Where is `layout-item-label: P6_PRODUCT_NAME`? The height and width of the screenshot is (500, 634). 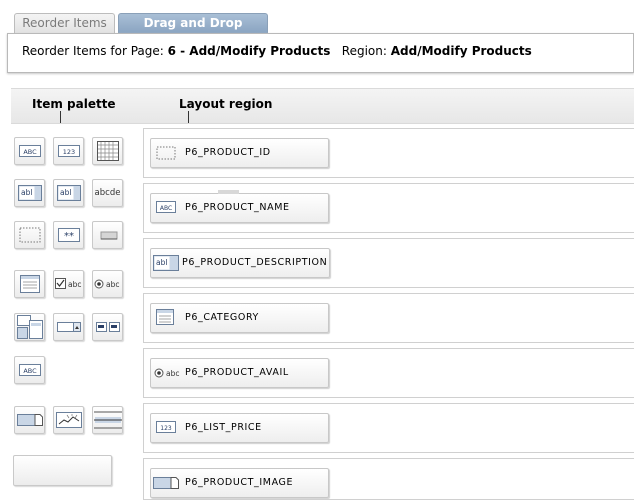 layout-item-label: P6_PRODUCT_NAME is located at coordinates (237, 207).